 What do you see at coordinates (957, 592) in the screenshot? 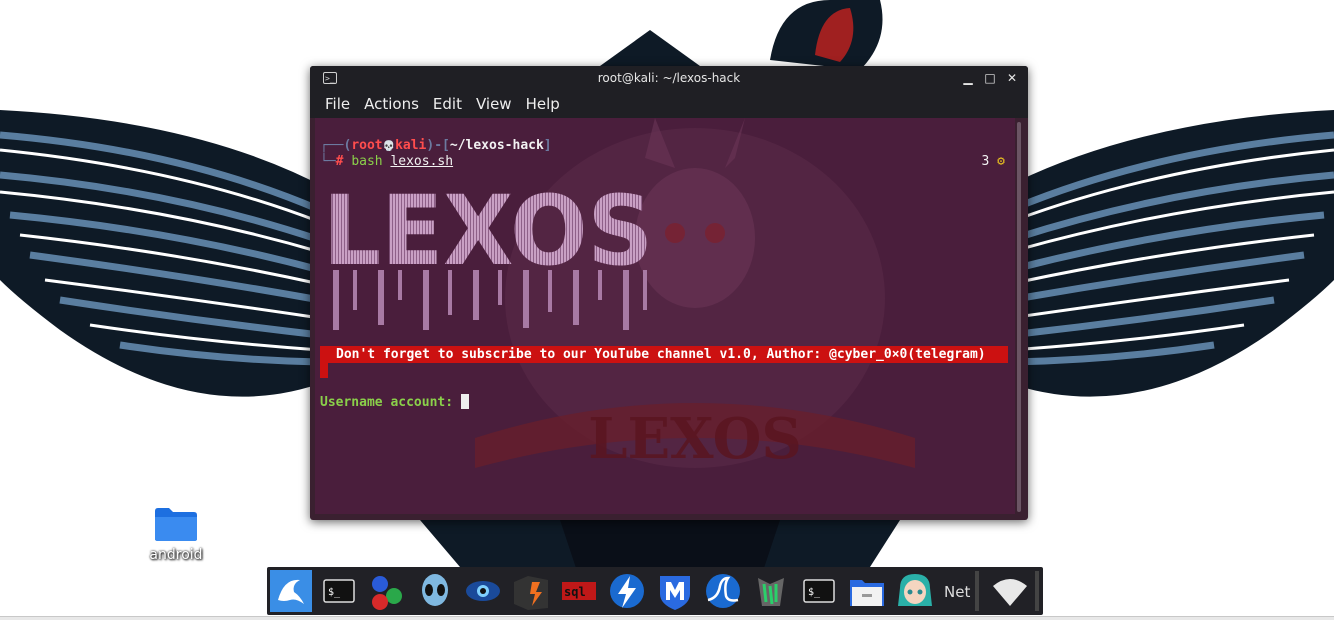
I see `network-label: Net` at bounding box center [957, 592].